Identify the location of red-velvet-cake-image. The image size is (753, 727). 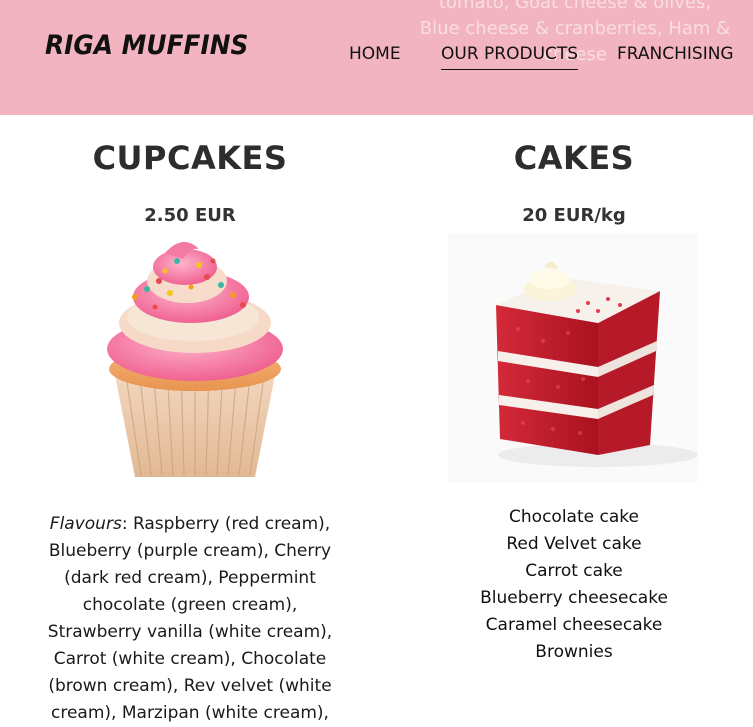
(573, 358).